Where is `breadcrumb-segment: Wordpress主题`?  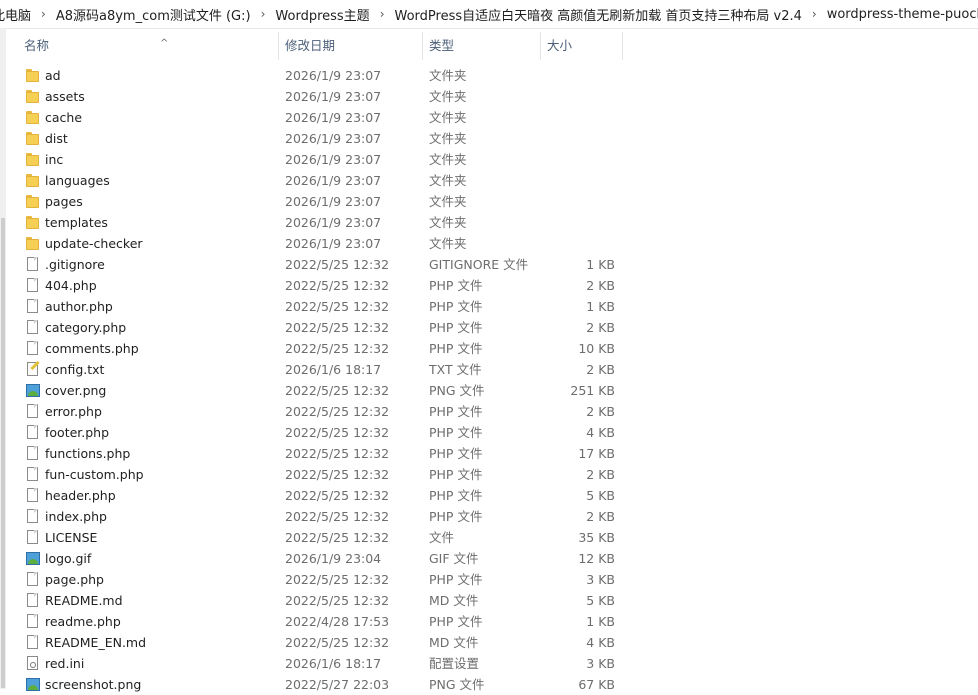 breadcrumb-segment: Wordpress主题 is located at coordinates (322, 14).